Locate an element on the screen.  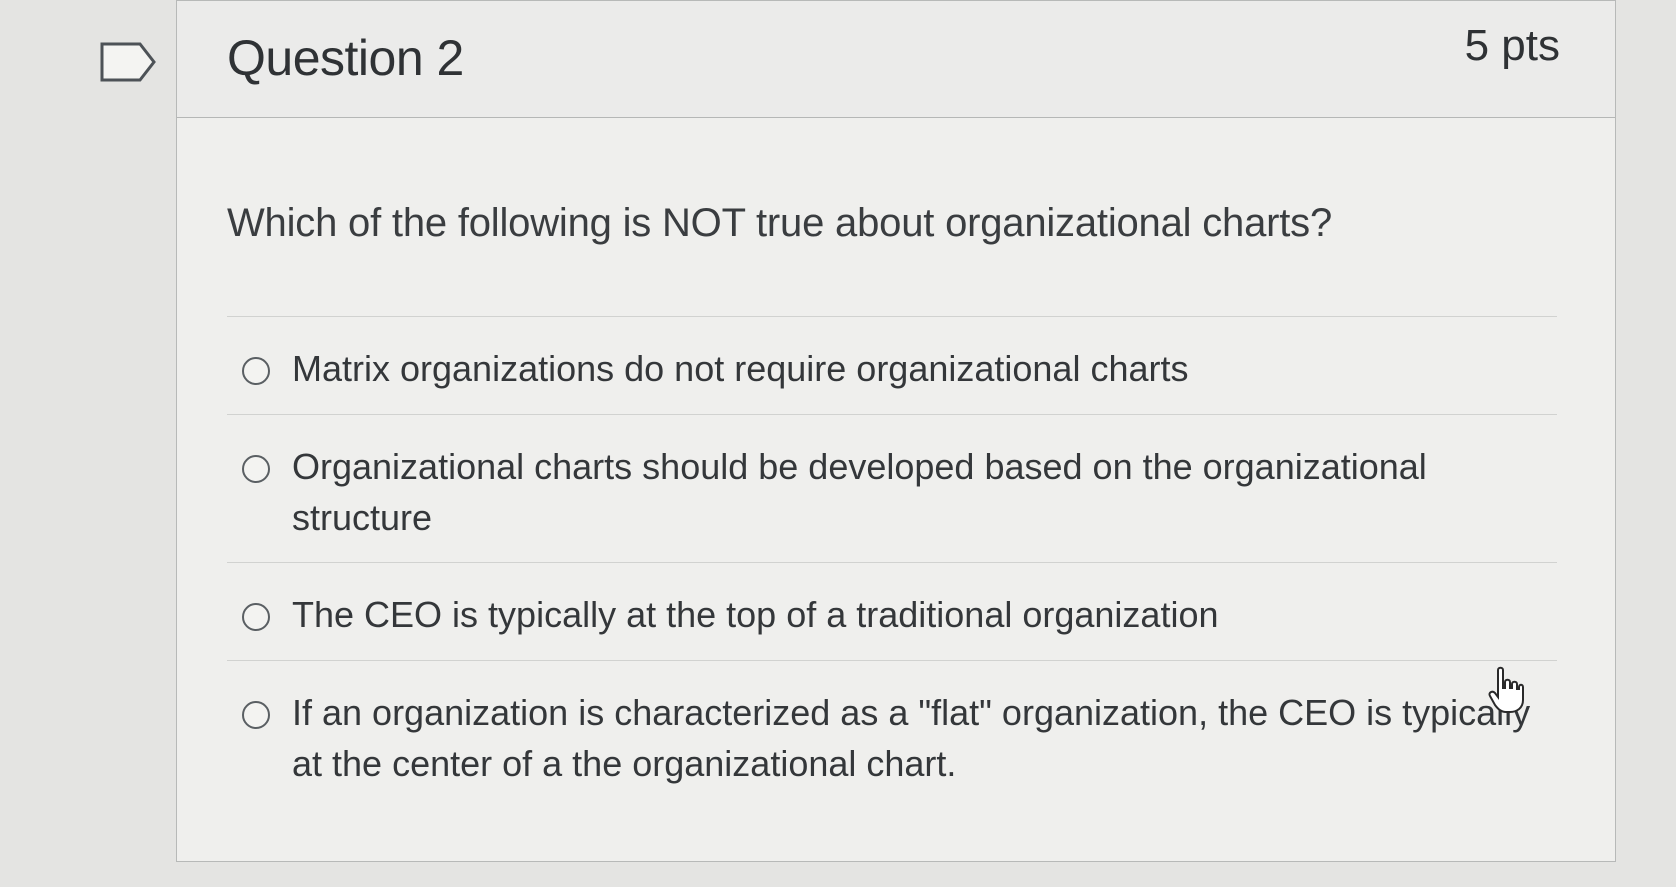
question-points: 5 pts is located at coordinates (1512, 45).